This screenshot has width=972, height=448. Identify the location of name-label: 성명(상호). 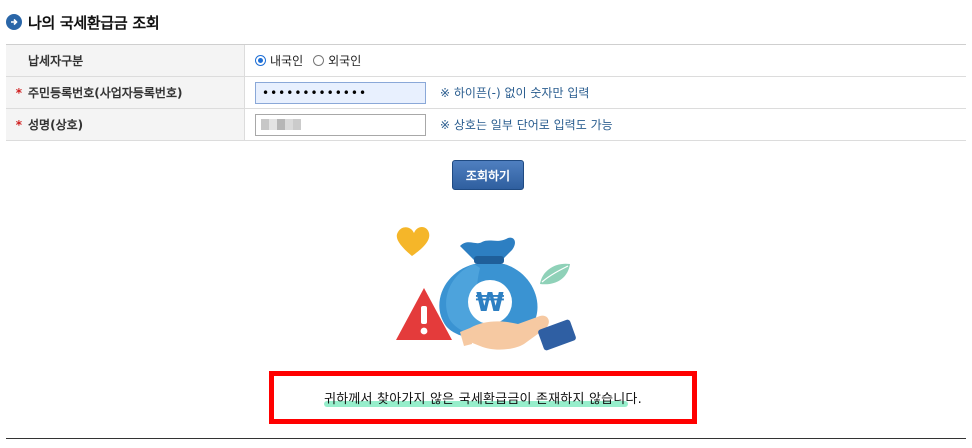
(56, 125).